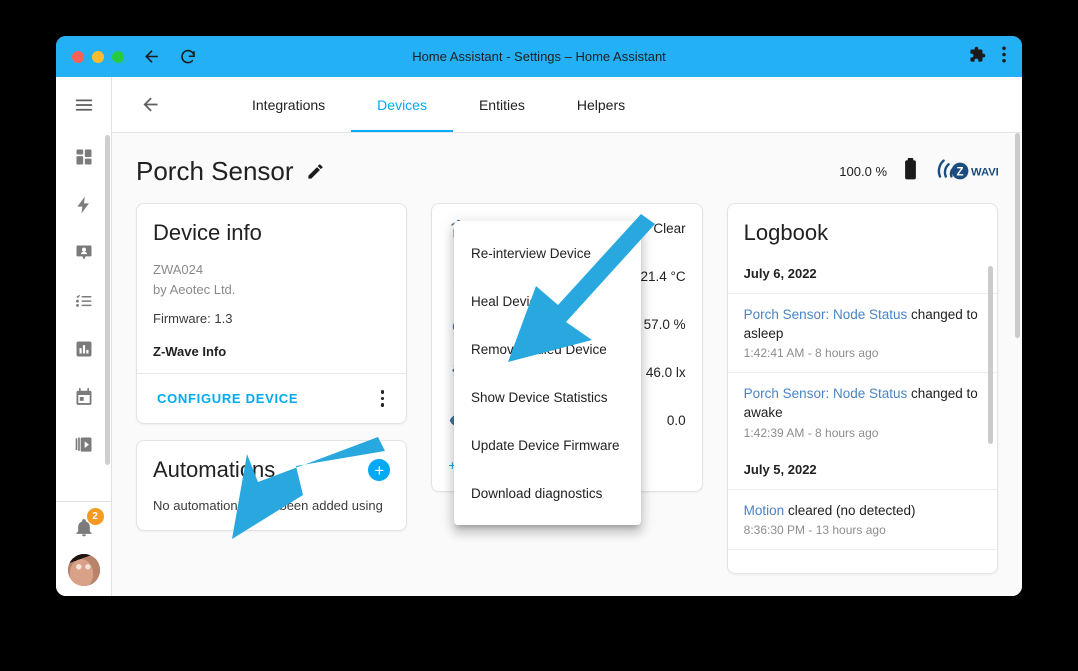 This screenshot has width=1078, height=671. Describe the element at coordinates (107, 300) in the screenshot. I see `sidebar-scrollbar` at that location.